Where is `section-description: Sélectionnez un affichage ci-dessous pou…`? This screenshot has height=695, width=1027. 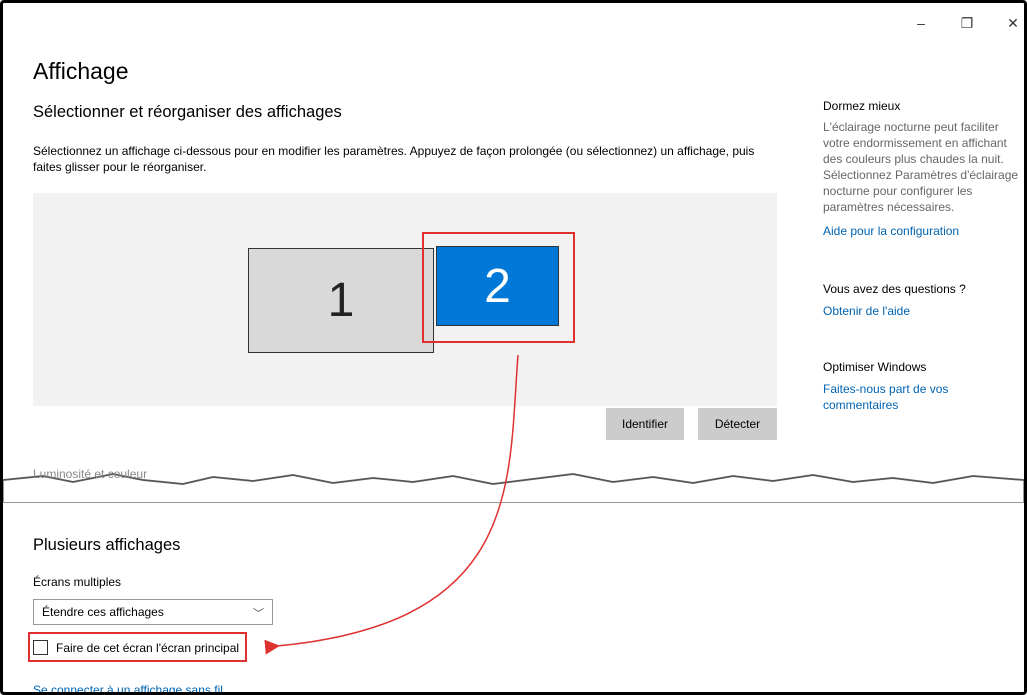 section-description: Sélectionnez un affichage ci-dessous pou… is located at coordinates (394, 159).